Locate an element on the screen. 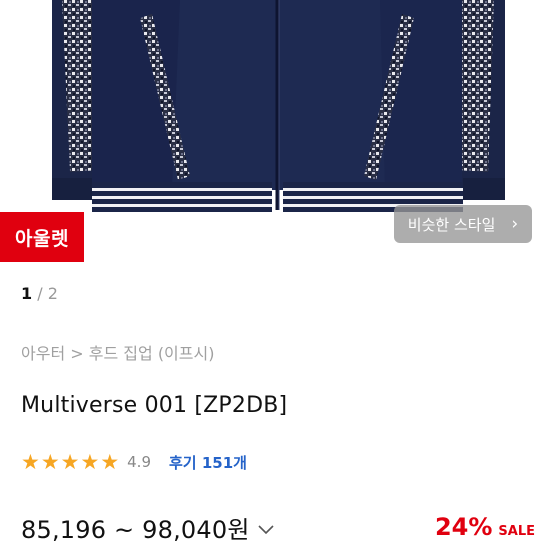  price-row: 85,196 ~ 98,040원 24% SALE is located at coordinates (278, 527).